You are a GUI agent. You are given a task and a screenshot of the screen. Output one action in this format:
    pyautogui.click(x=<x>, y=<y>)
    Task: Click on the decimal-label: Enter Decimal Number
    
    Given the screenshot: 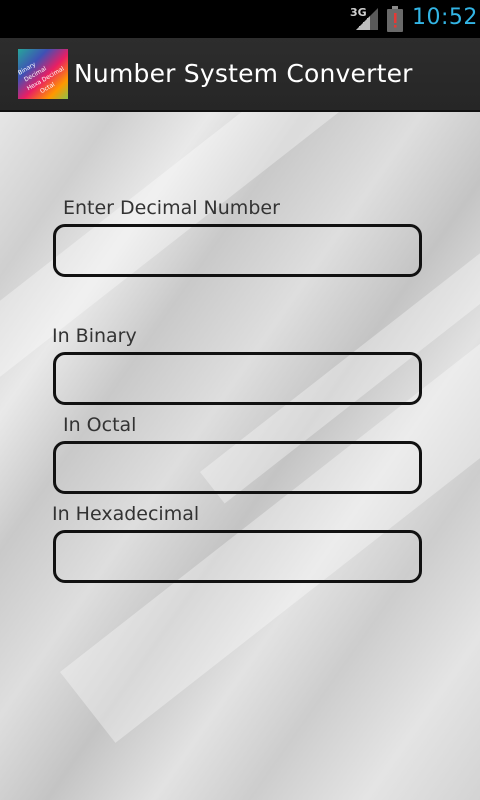 What is the action you would take?
    pyautogui.click(x=171, y=208)
    